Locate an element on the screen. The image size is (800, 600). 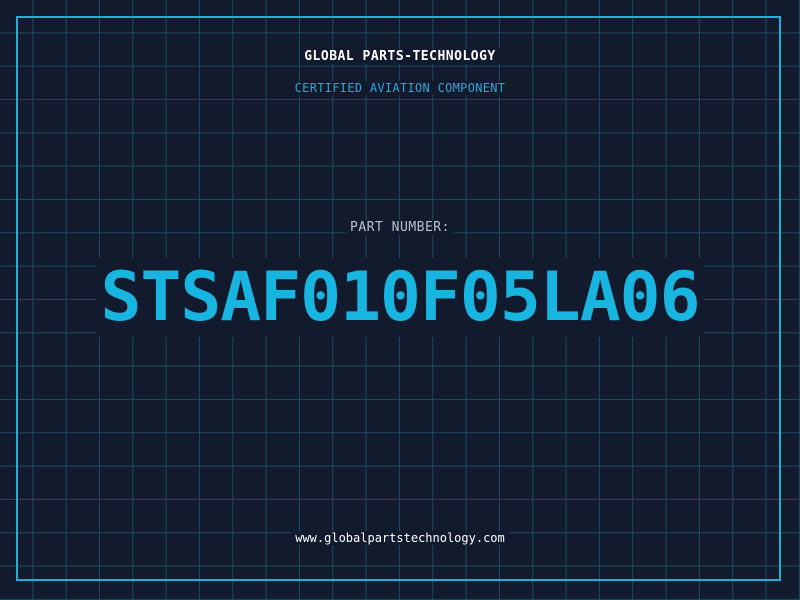
website-url: www.globalpartstechnology.com is located at coordinates (400, 538).